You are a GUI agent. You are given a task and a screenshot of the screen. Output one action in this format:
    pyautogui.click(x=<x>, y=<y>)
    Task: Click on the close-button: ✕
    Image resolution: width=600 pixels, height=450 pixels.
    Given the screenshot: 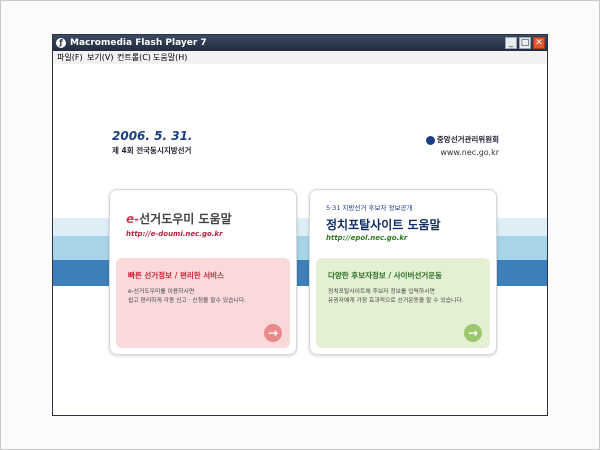 What is the action you would take?
    pyautogui.click(x=539, y=43)
    